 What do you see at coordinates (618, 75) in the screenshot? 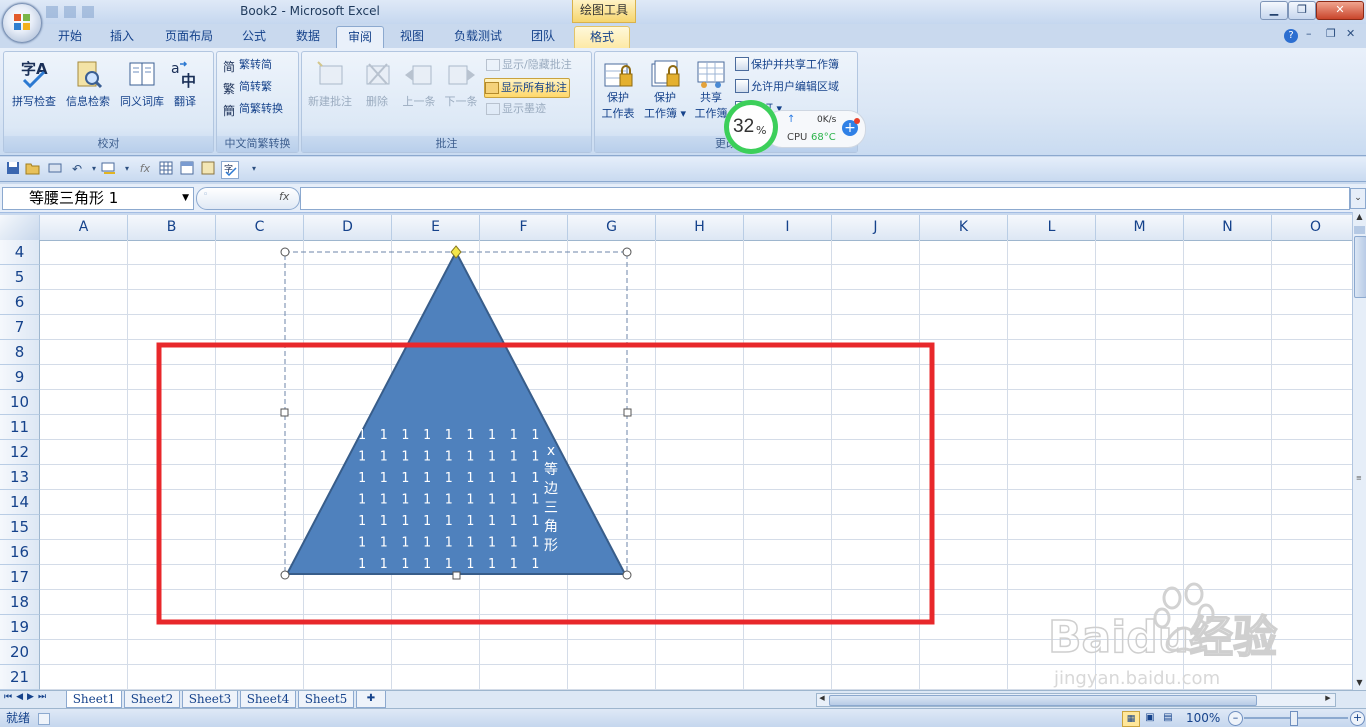
I see `protect-sheet-icon` at bounding box center [618, 75].